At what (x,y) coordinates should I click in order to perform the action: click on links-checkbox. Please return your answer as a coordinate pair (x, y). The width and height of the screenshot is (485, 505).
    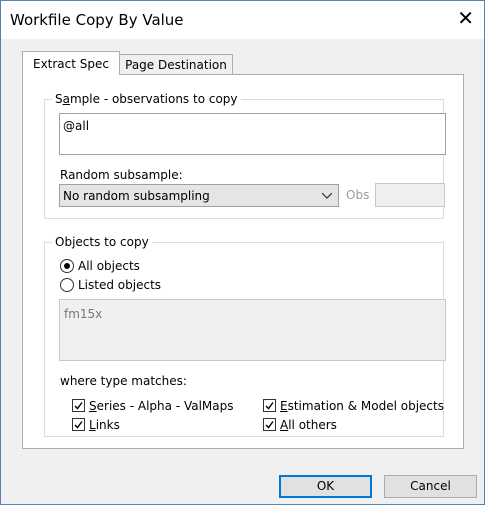
    Looking at the image, I should click on (78, 424).